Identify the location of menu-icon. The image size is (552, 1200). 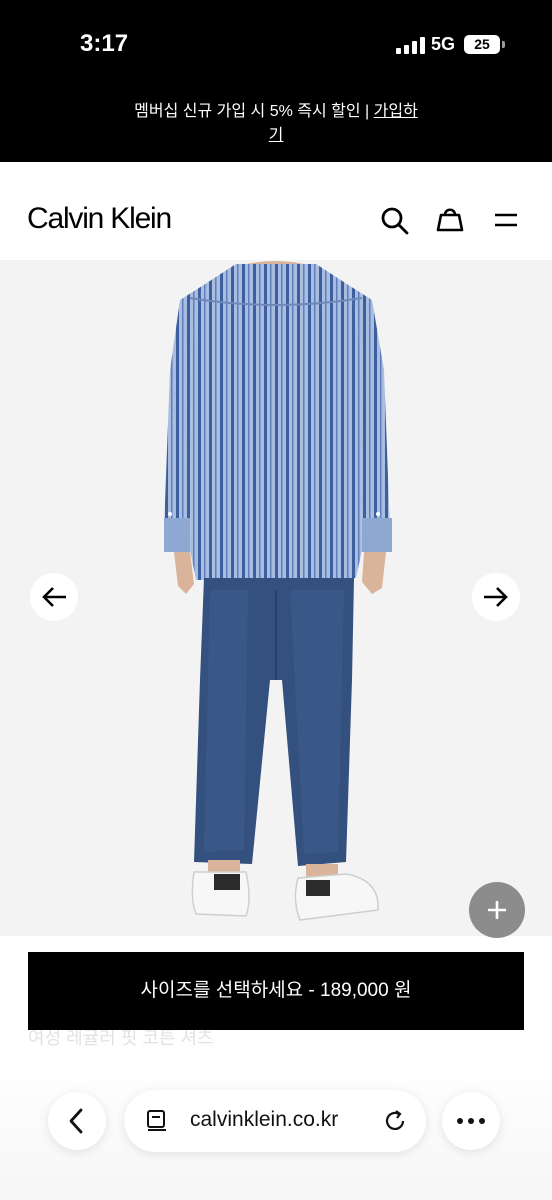
(506, 220).